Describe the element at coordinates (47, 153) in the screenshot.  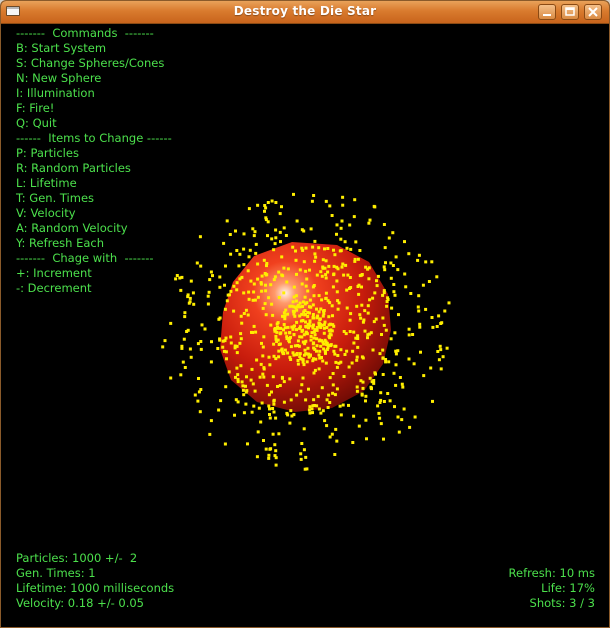
I see `item-particles: P: Particles` at that location.